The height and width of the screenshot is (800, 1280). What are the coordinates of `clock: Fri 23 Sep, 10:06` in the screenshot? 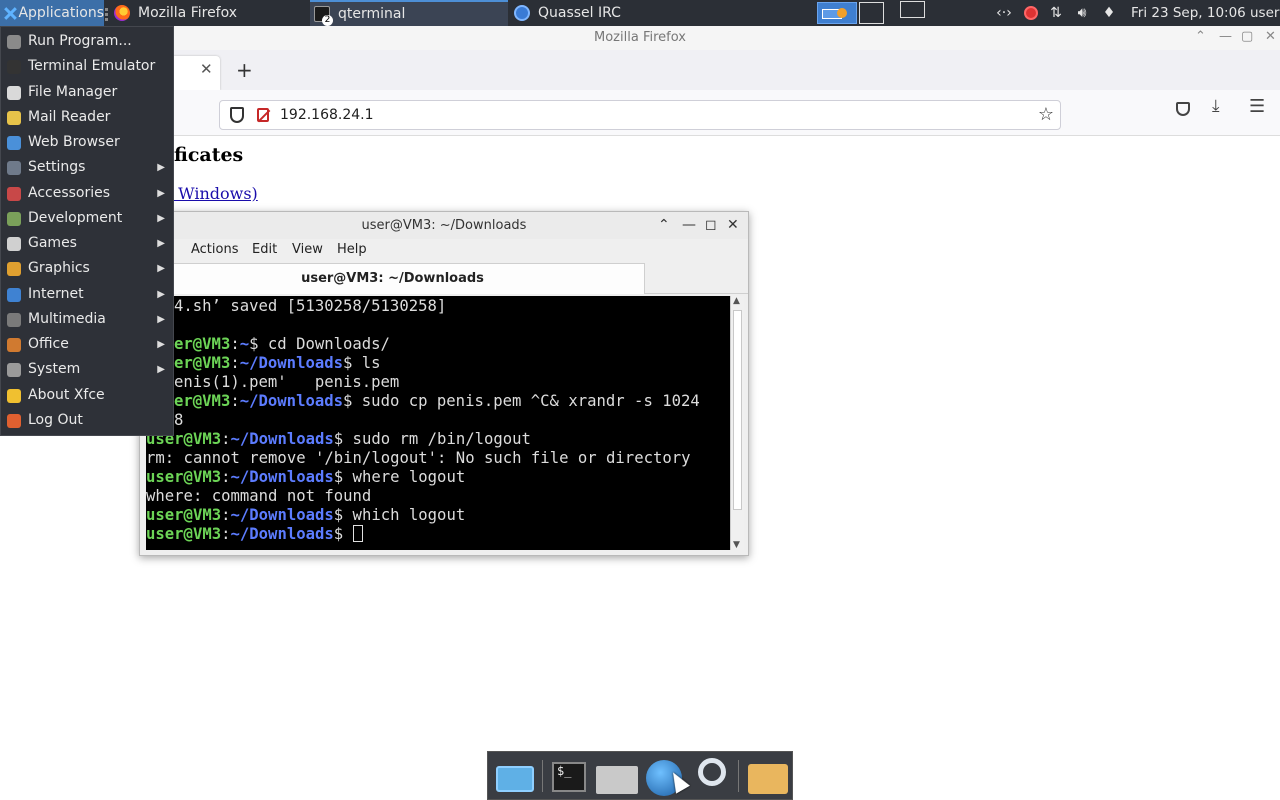 It's located at (1188, 13).